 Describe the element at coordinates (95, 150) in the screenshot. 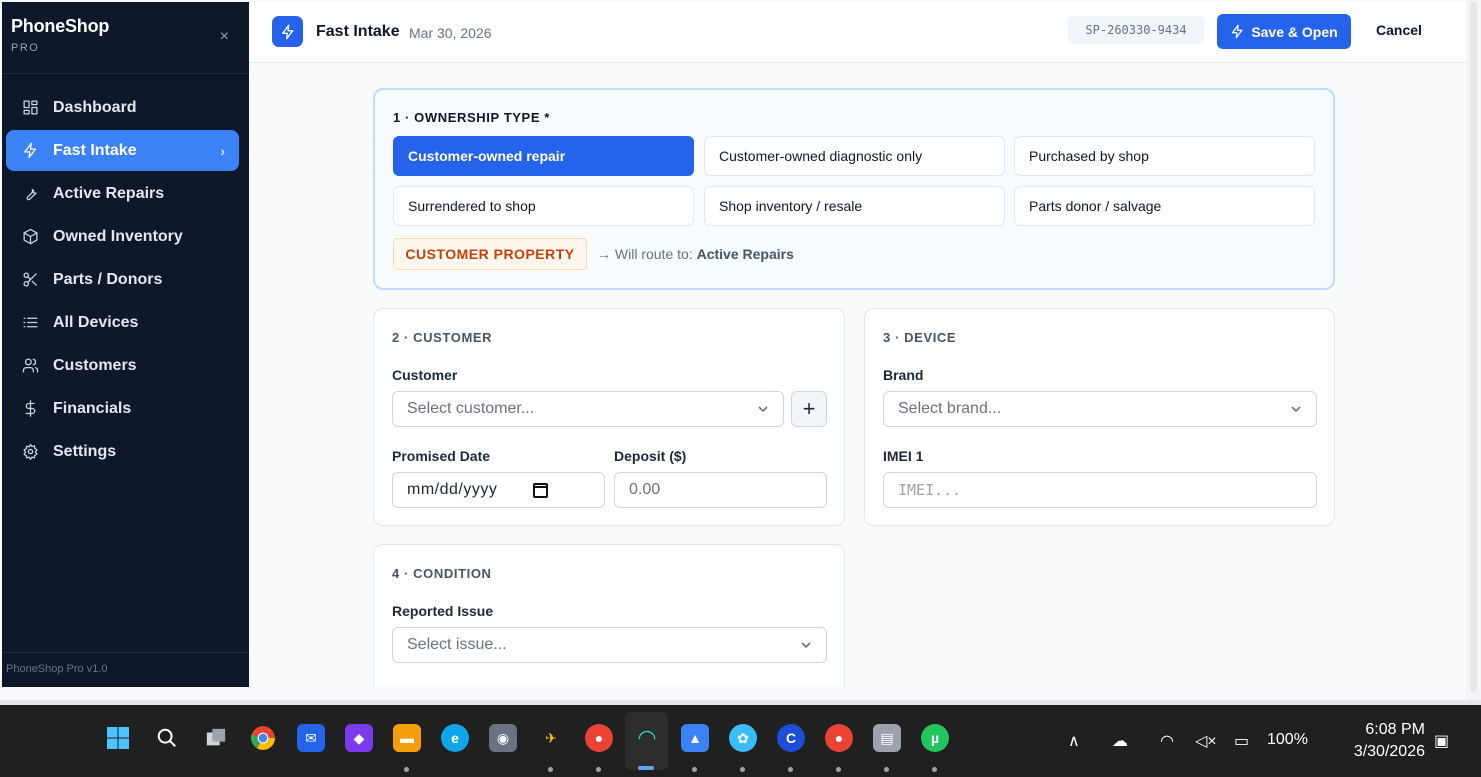

I see `sidebar-item-label: Fast Intake` at that location.